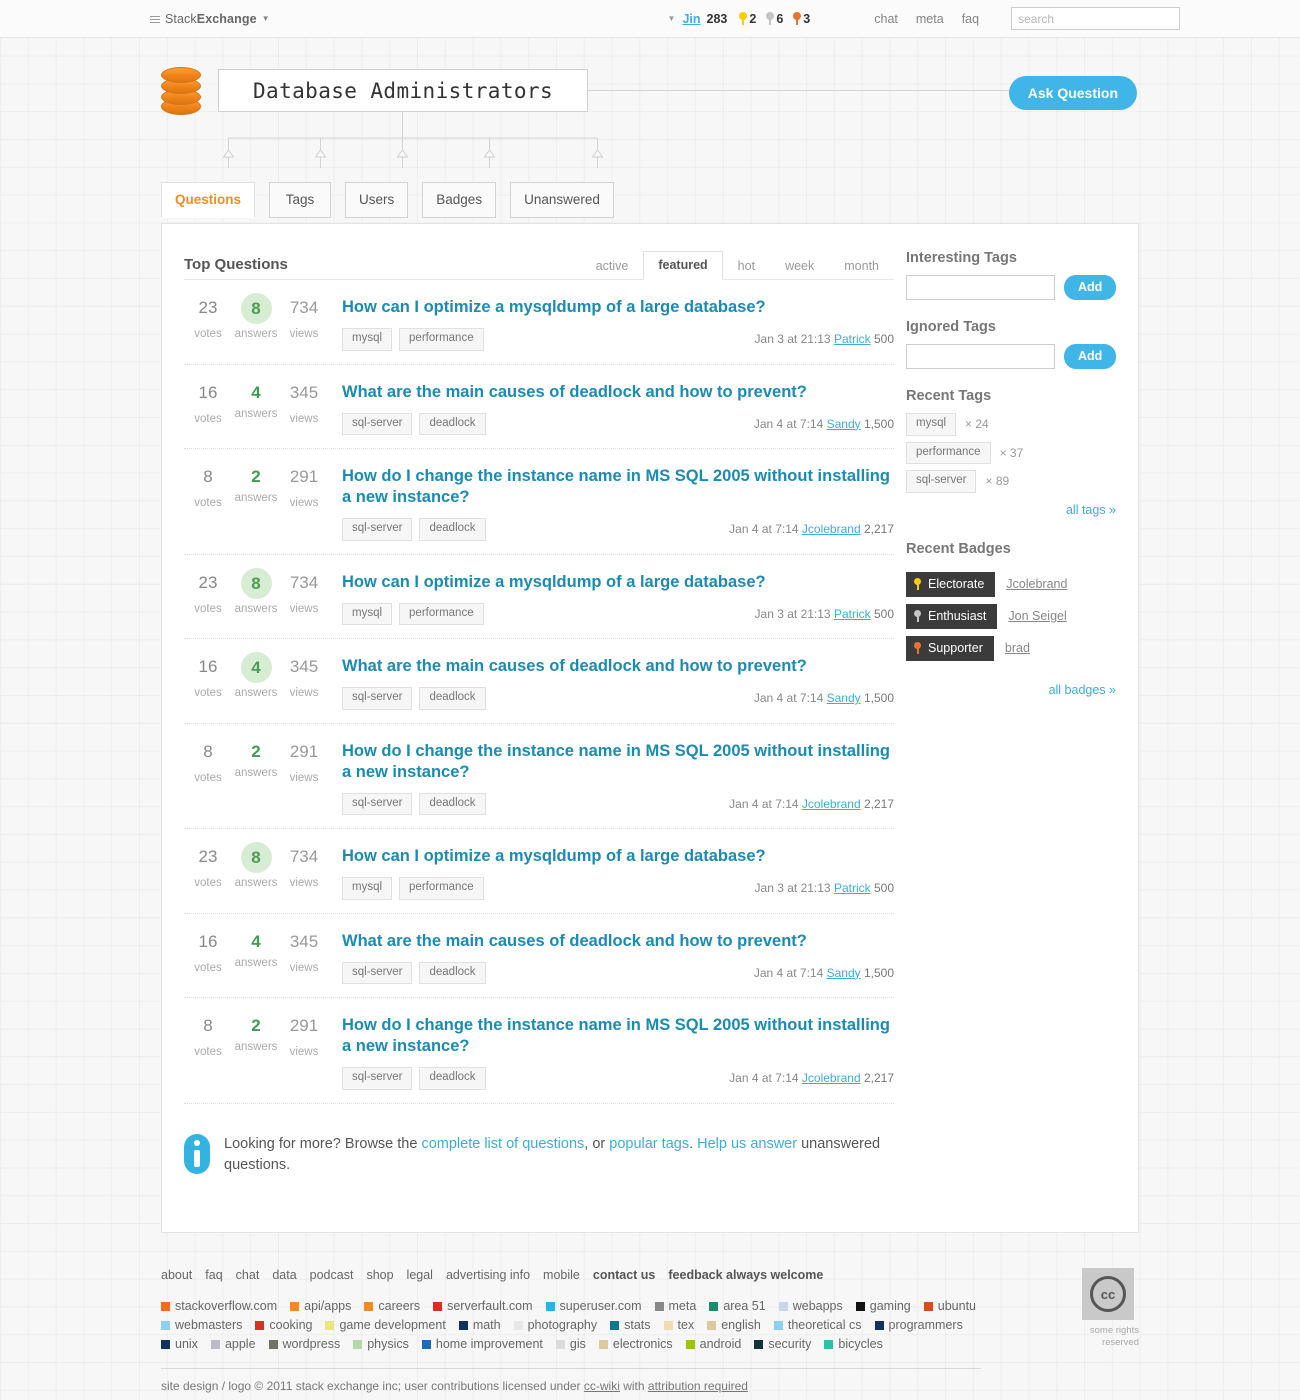 The image size is (1300, 1400). I want to click on footer-site-link: home improvement, so click(482, 1344).